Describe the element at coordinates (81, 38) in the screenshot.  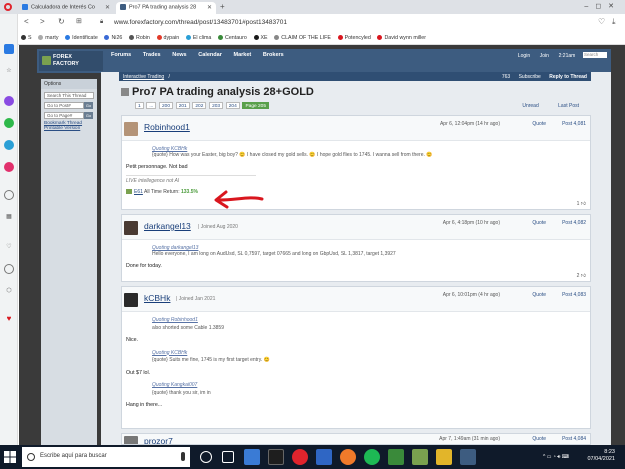
I see `bookmark-identificate: Identificate` at that location.